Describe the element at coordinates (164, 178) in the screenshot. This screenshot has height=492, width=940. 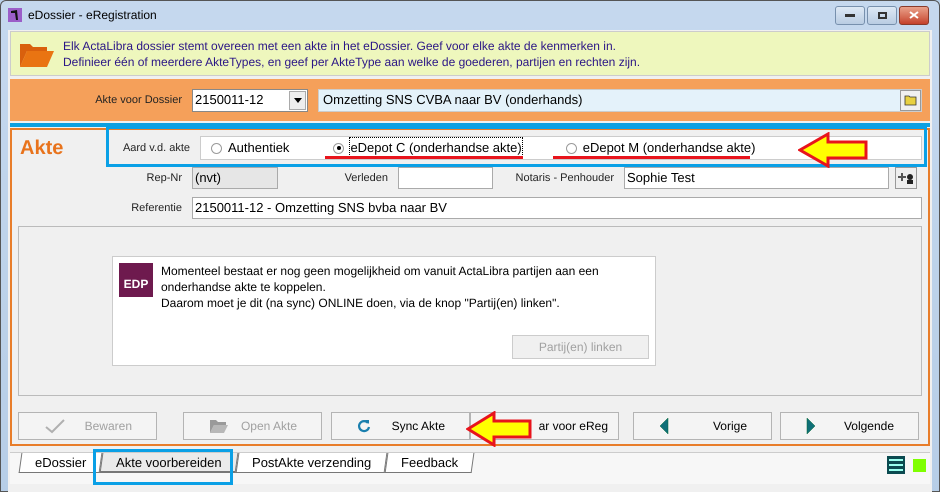
I see `field-label: Rep-Nr` at that location.